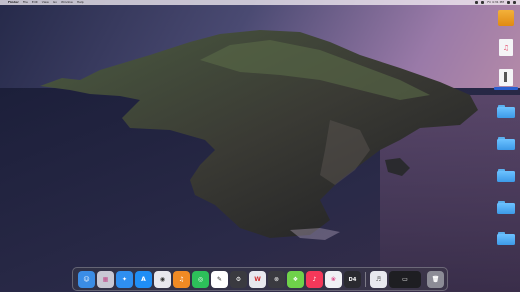 The width and height of the screenshot is (520, 292). Describe the element at coordinates (55, 2) in the screenshot. I see `menu-go: Go` at that location.